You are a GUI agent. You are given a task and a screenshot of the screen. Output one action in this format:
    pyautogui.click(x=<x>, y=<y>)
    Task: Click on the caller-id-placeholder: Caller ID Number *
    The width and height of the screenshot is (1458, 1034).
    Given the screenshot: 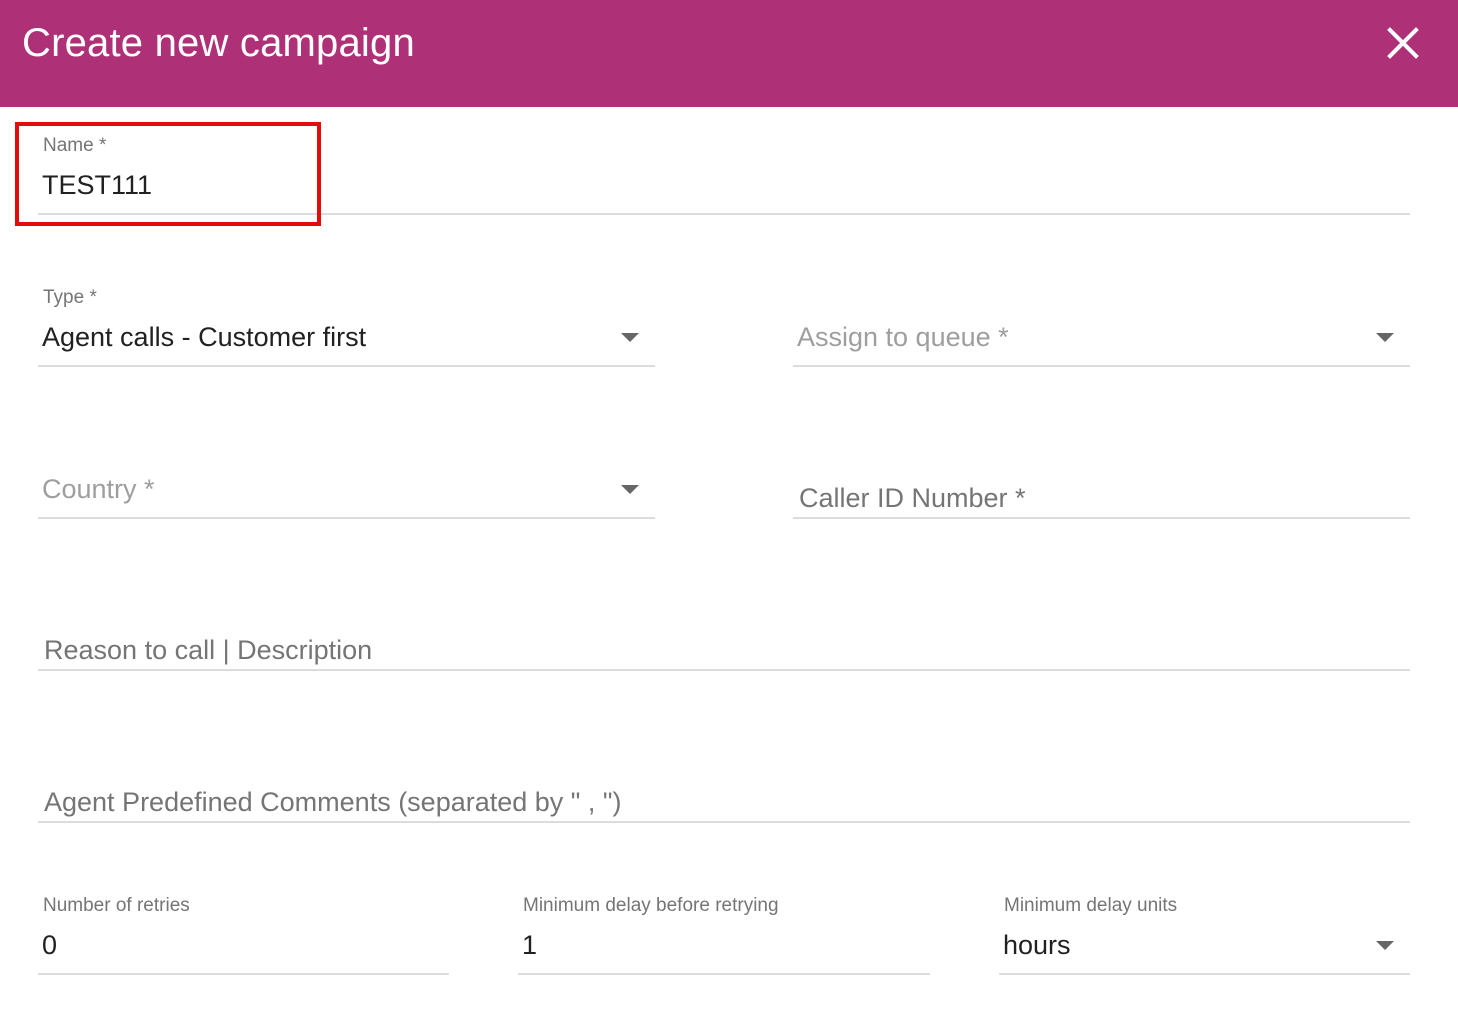 What is the action you would take?
    pyautogui.click(x=912, y=498)
    